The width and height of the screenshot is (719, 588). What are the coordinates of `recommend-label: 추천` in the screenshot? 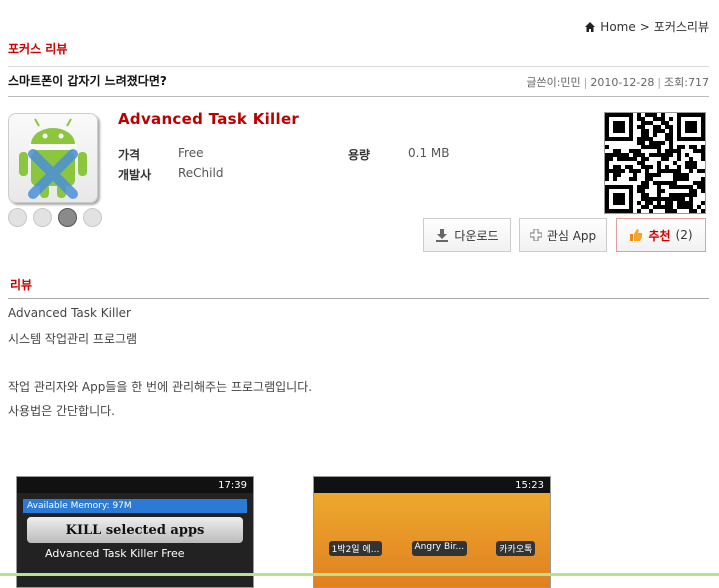 It's located at (659, 235).